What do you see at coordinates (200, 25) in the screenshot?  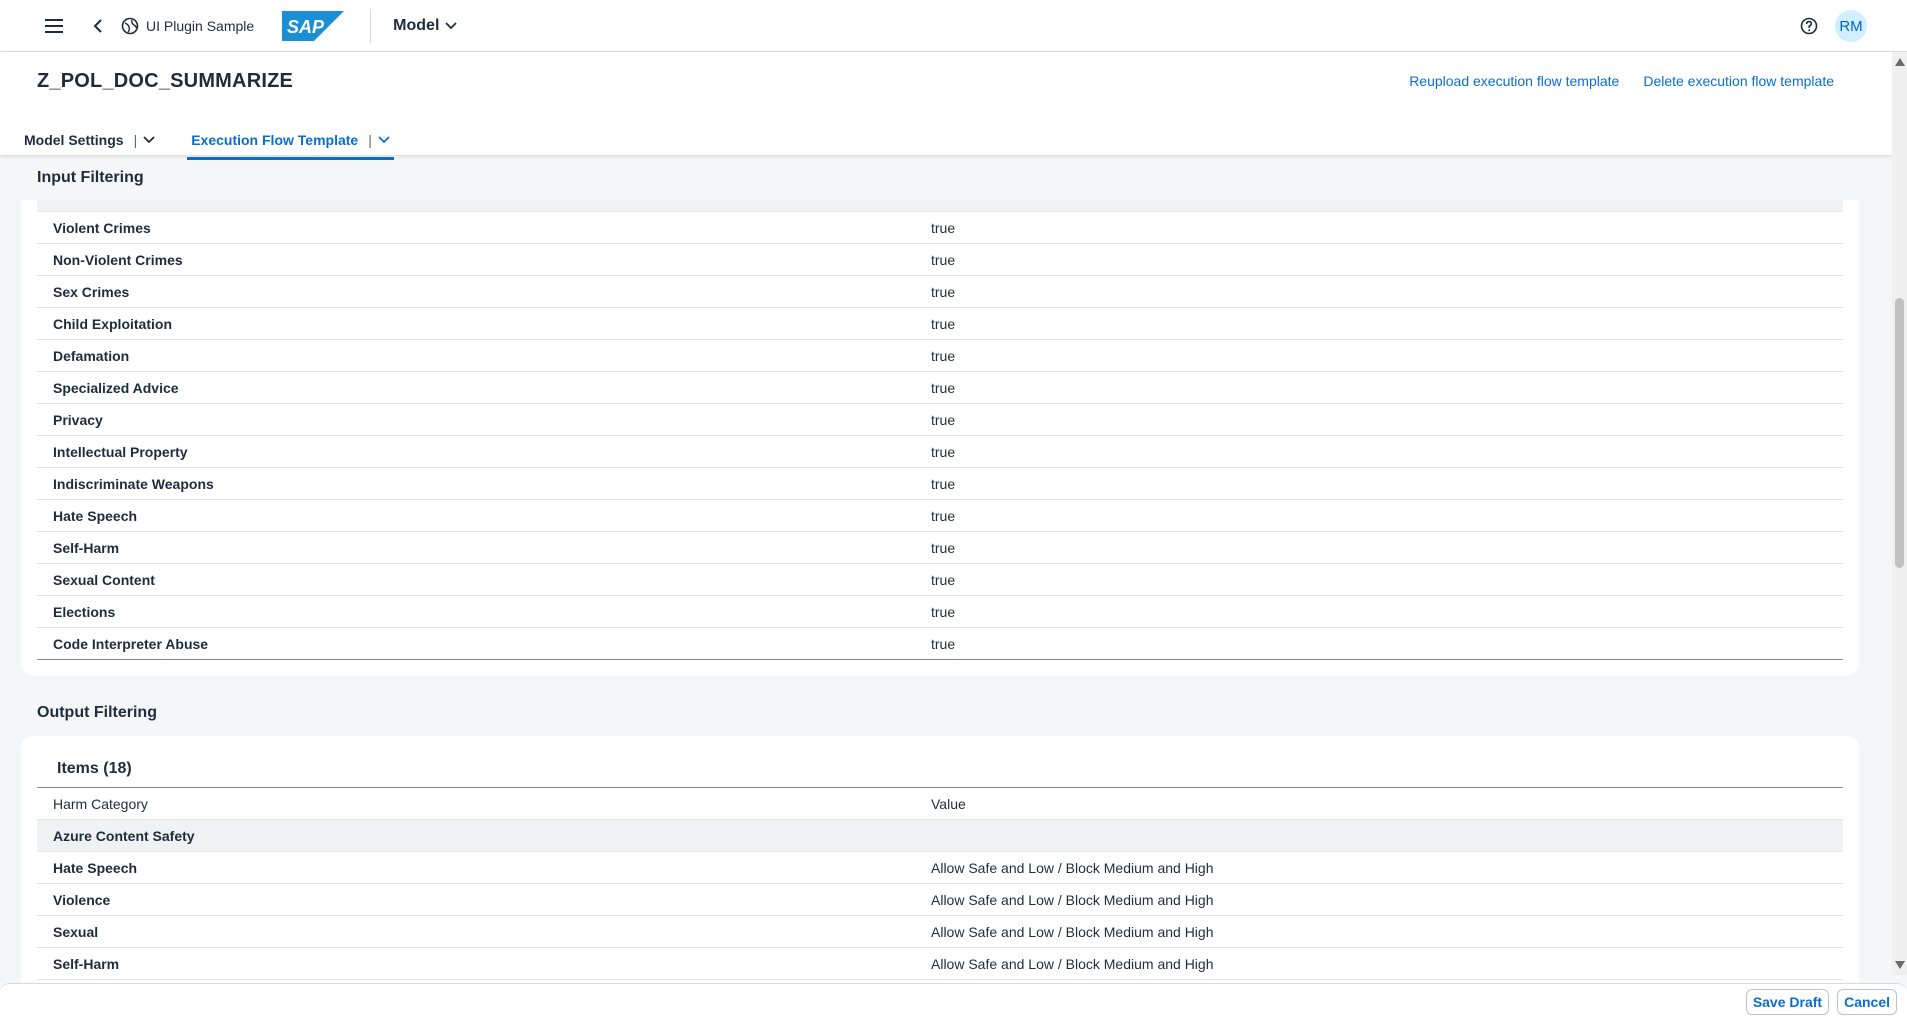 I see `app-name: UI Plugin Sample` at bounding box center [200, 25].